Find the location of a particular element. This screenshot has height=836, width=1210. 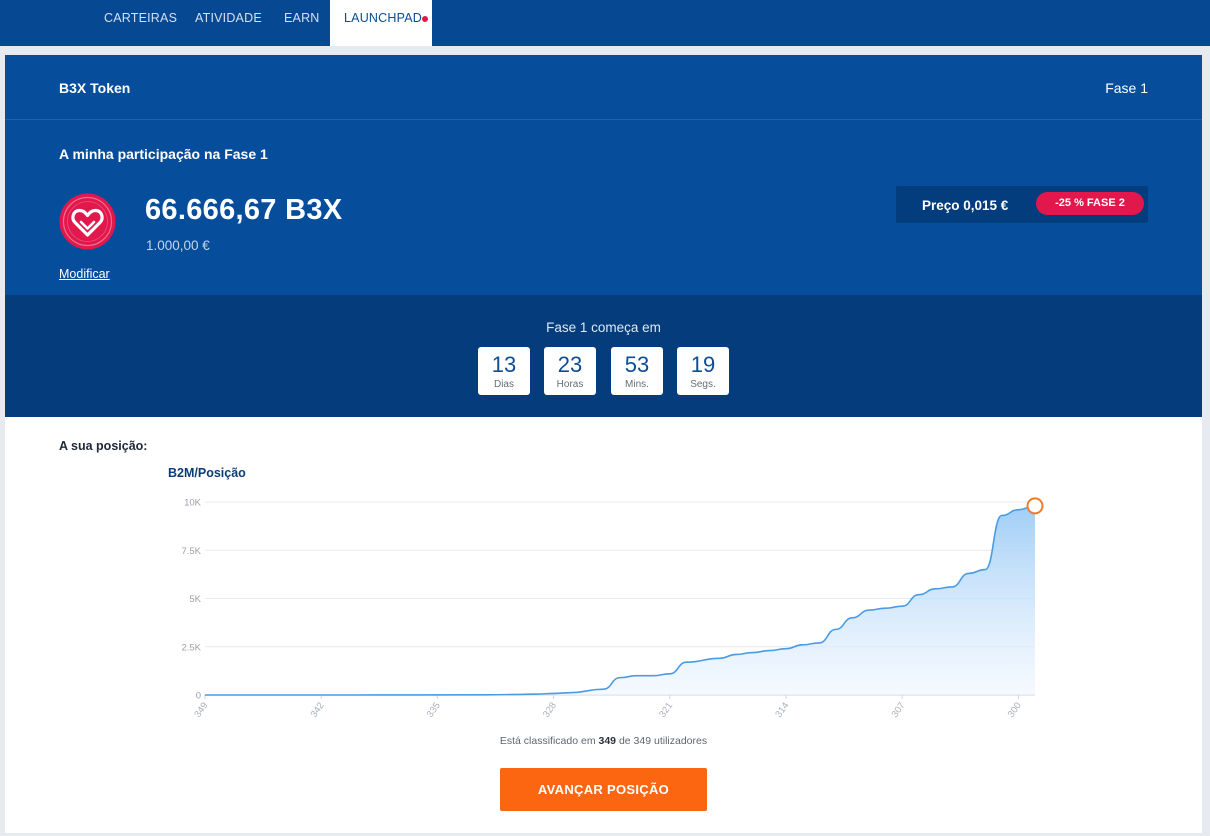

x-tick-label: 300 is located at coordinates (1015, 709).